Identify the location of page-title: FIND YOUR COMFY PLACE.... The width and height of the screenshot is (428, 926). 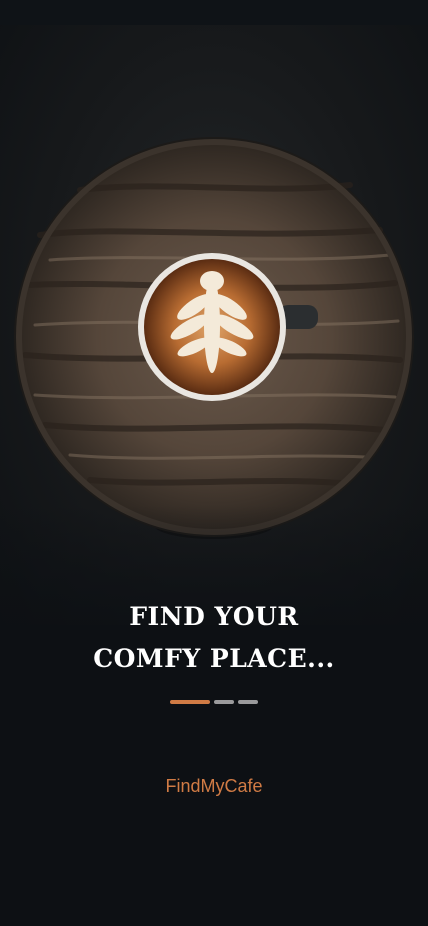
(214, 638).